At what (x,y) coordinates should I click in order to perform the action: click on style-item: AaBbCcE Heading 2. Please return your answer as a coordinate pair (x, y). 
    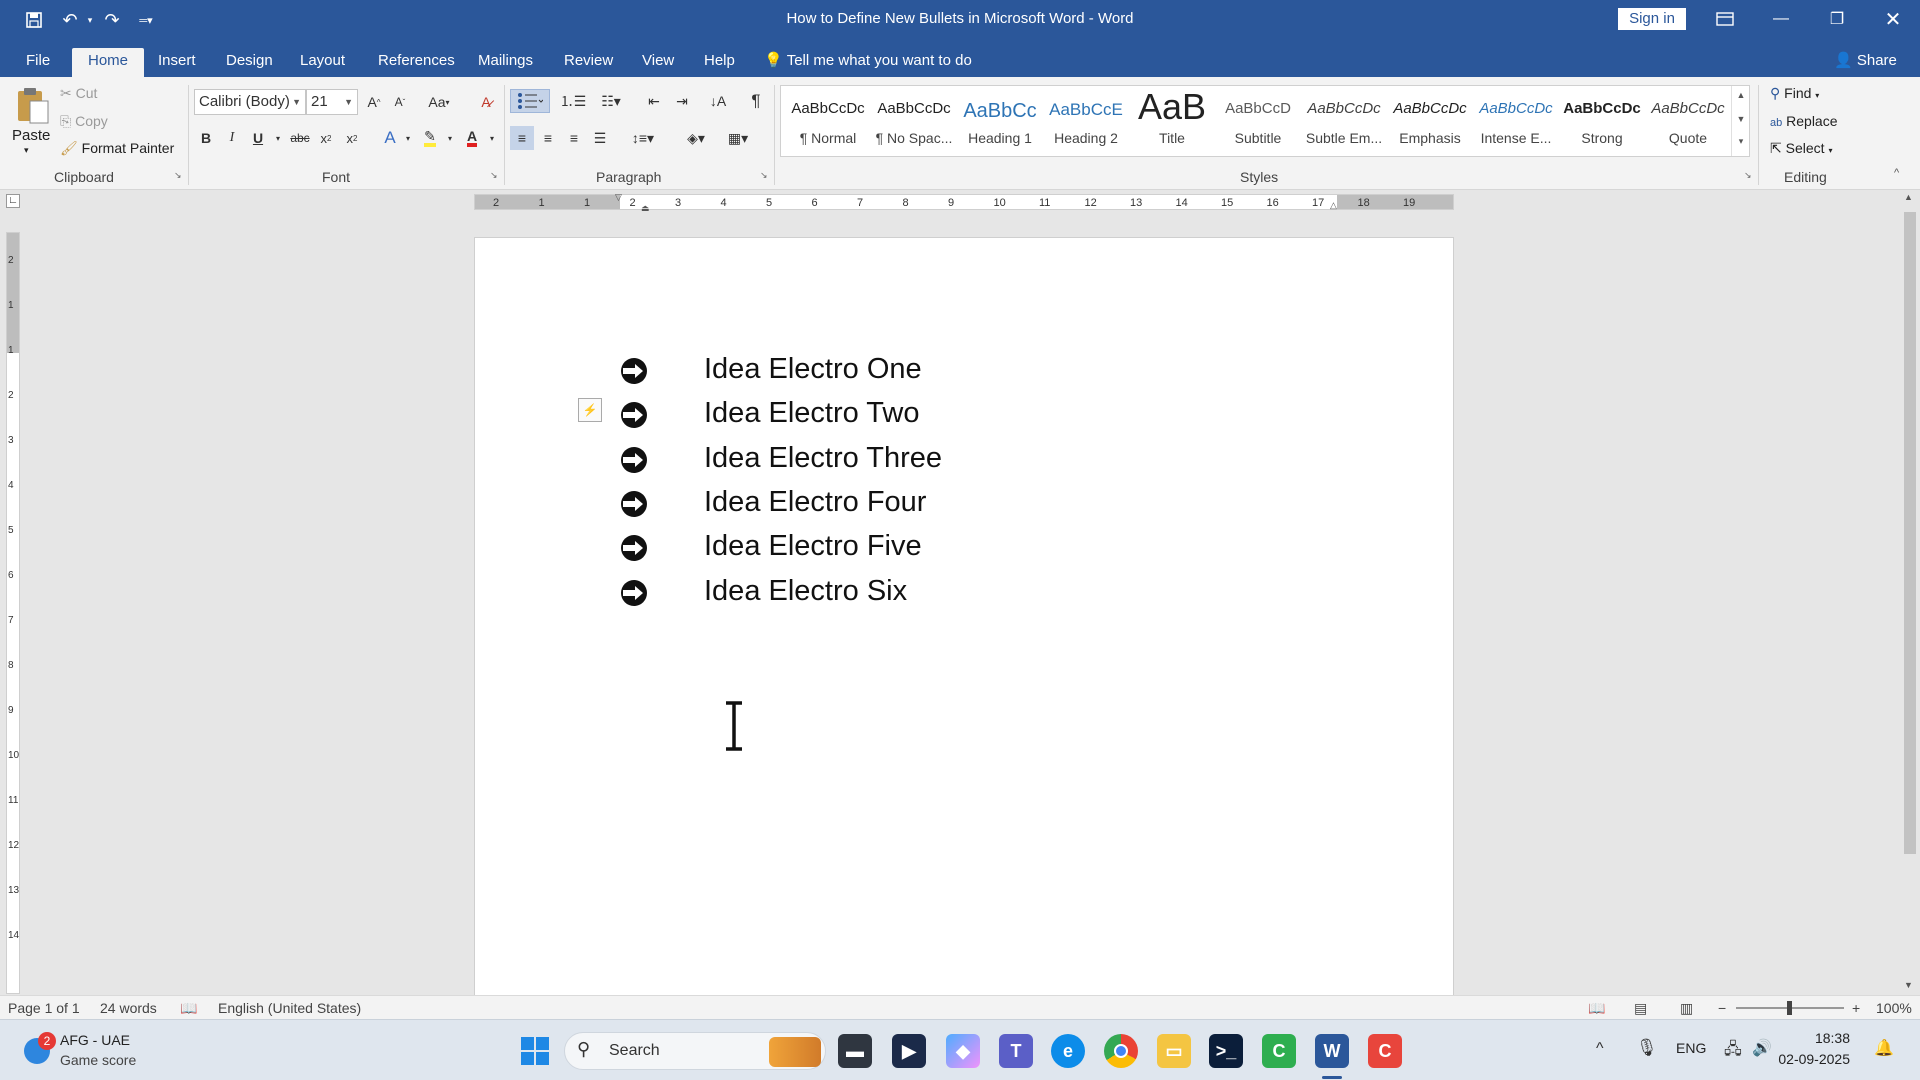
    Looking at the image, I should click on (1086, 121).